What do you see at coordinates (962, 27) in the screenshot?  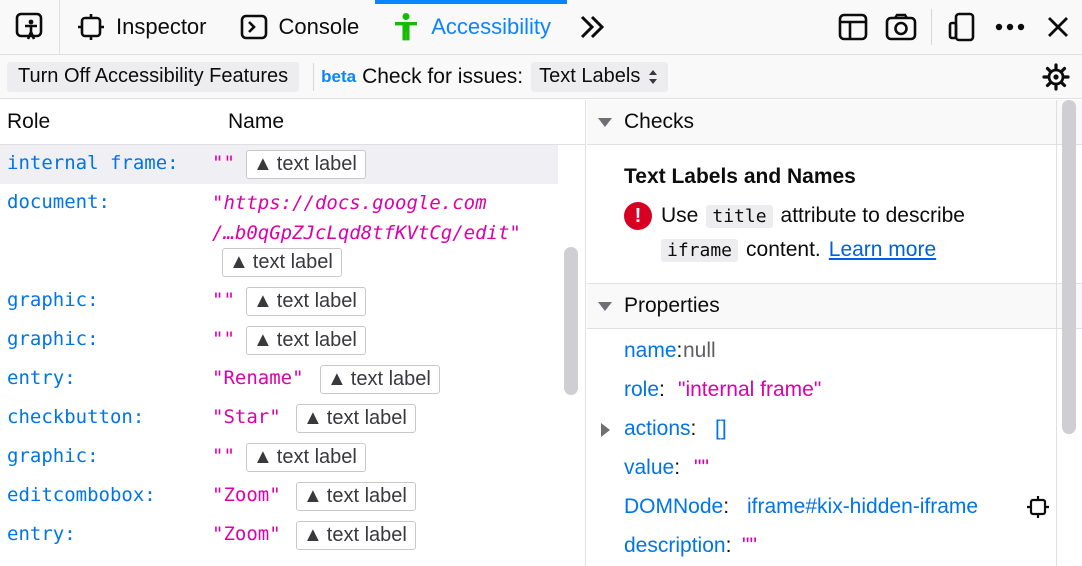 I see `responsive-design-button` at bounding box center [962, 27].